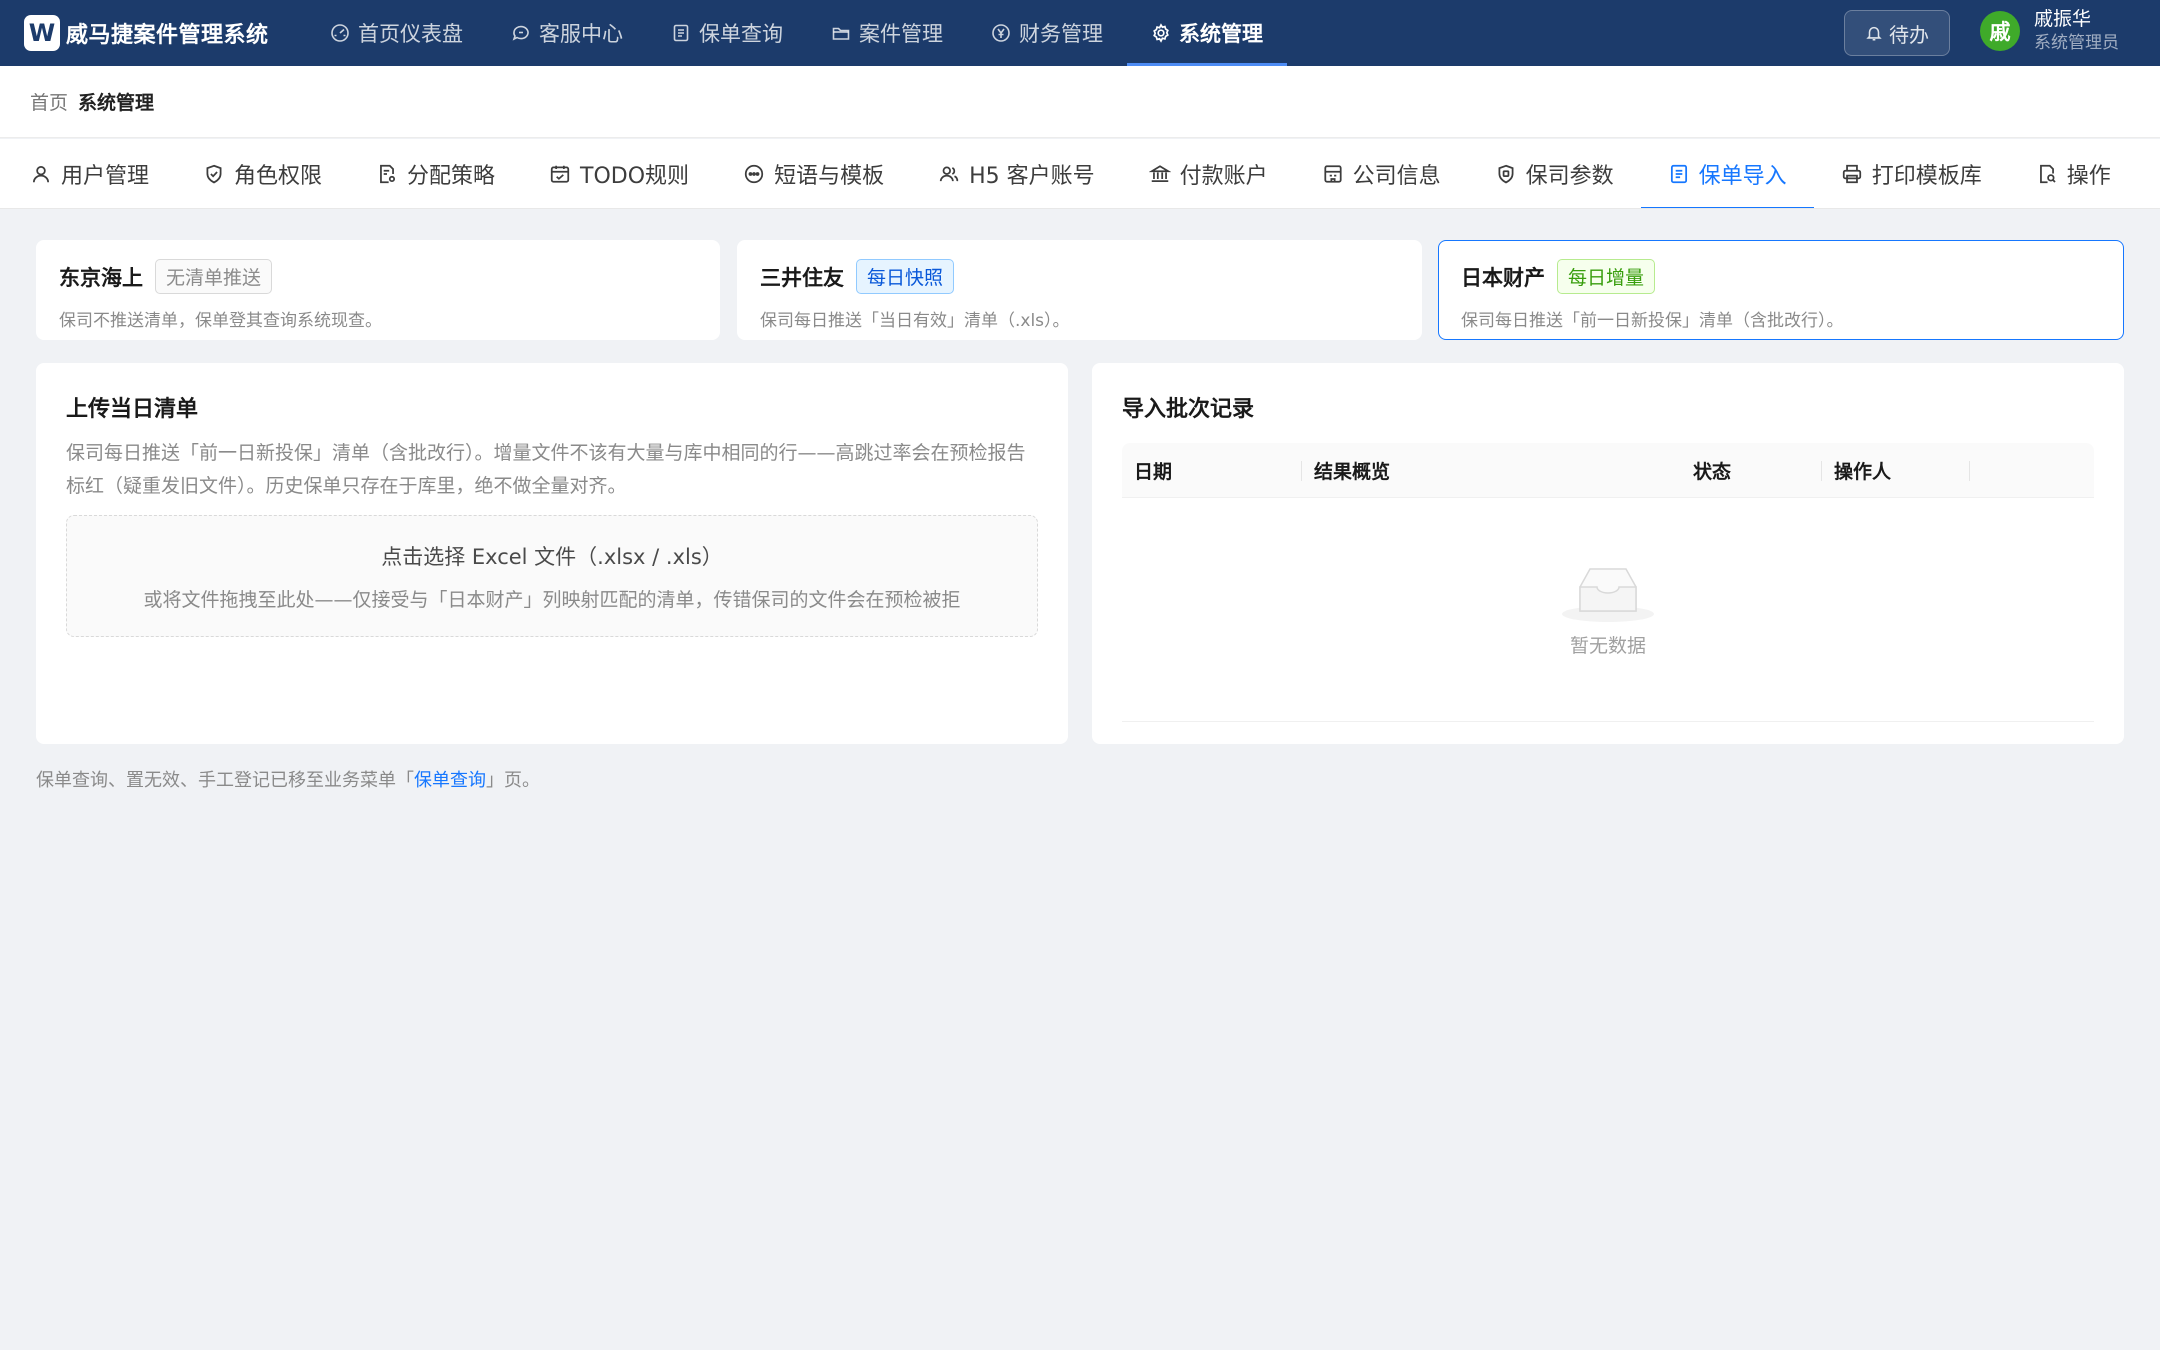 The height and width of the screenshot is (1350, 2160). Describe the element at coordinates (887, 33) in the screenshot. I see `nav-item-case: 案件管理` at that location.